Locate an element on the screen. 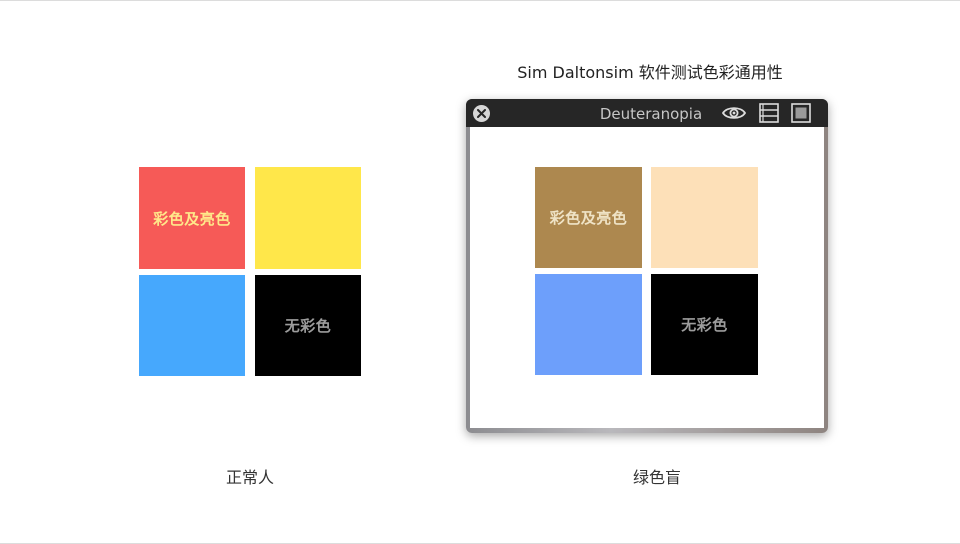 The height and width of the screenshot is (544, 960). window-titlebar: Deuteranopia is located at coordinates (647, 113).